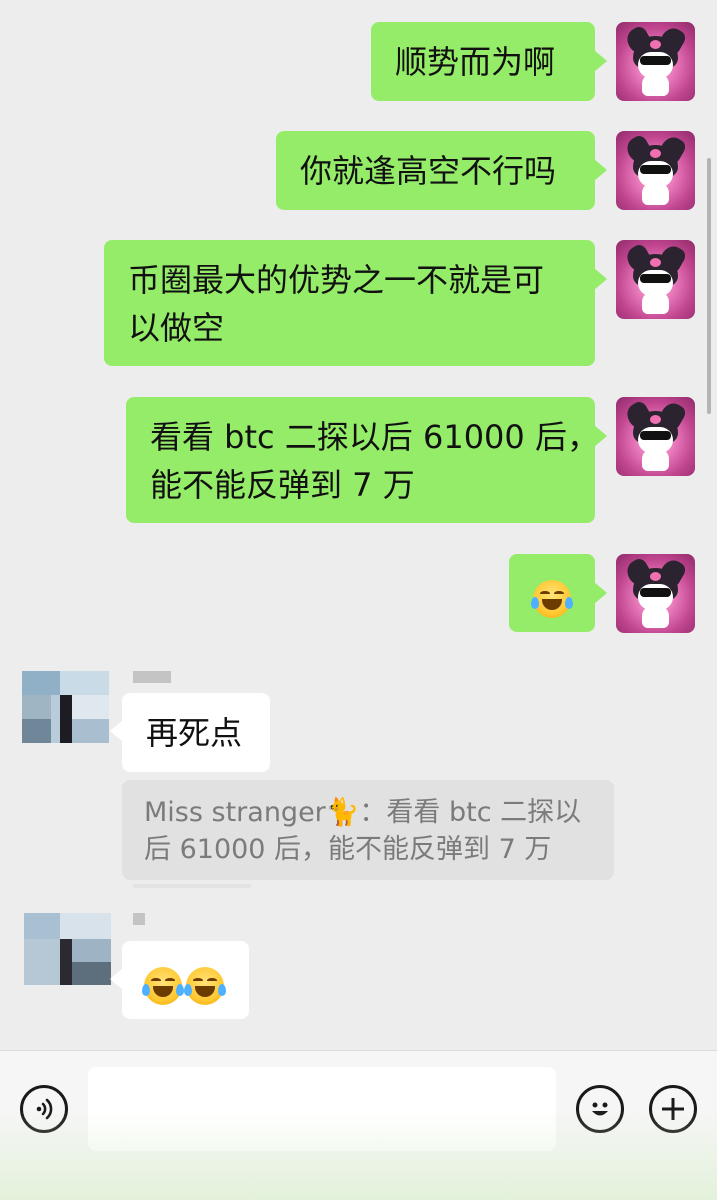 The width and height of the screenshot is (717, 1200). What do you see at coordinates (282, 485) in the screenshot?
I see `message-text: 能不能反弹到 7 万` at bounding box center [282, 485].